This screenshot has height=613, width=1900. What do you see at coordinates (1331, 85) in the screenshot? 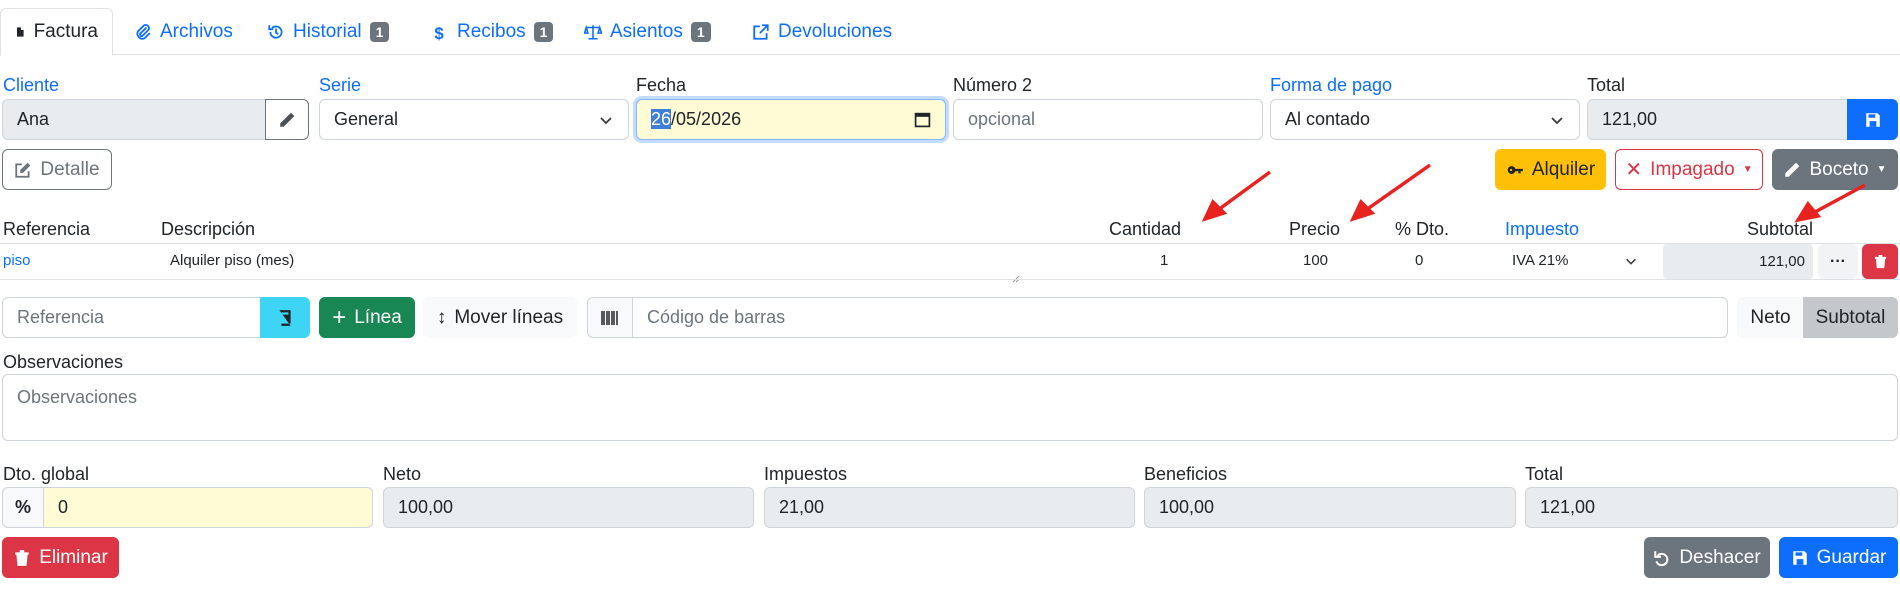
I see `forma-pago-label: Forma de pago` at bounding box center [1331, 85].